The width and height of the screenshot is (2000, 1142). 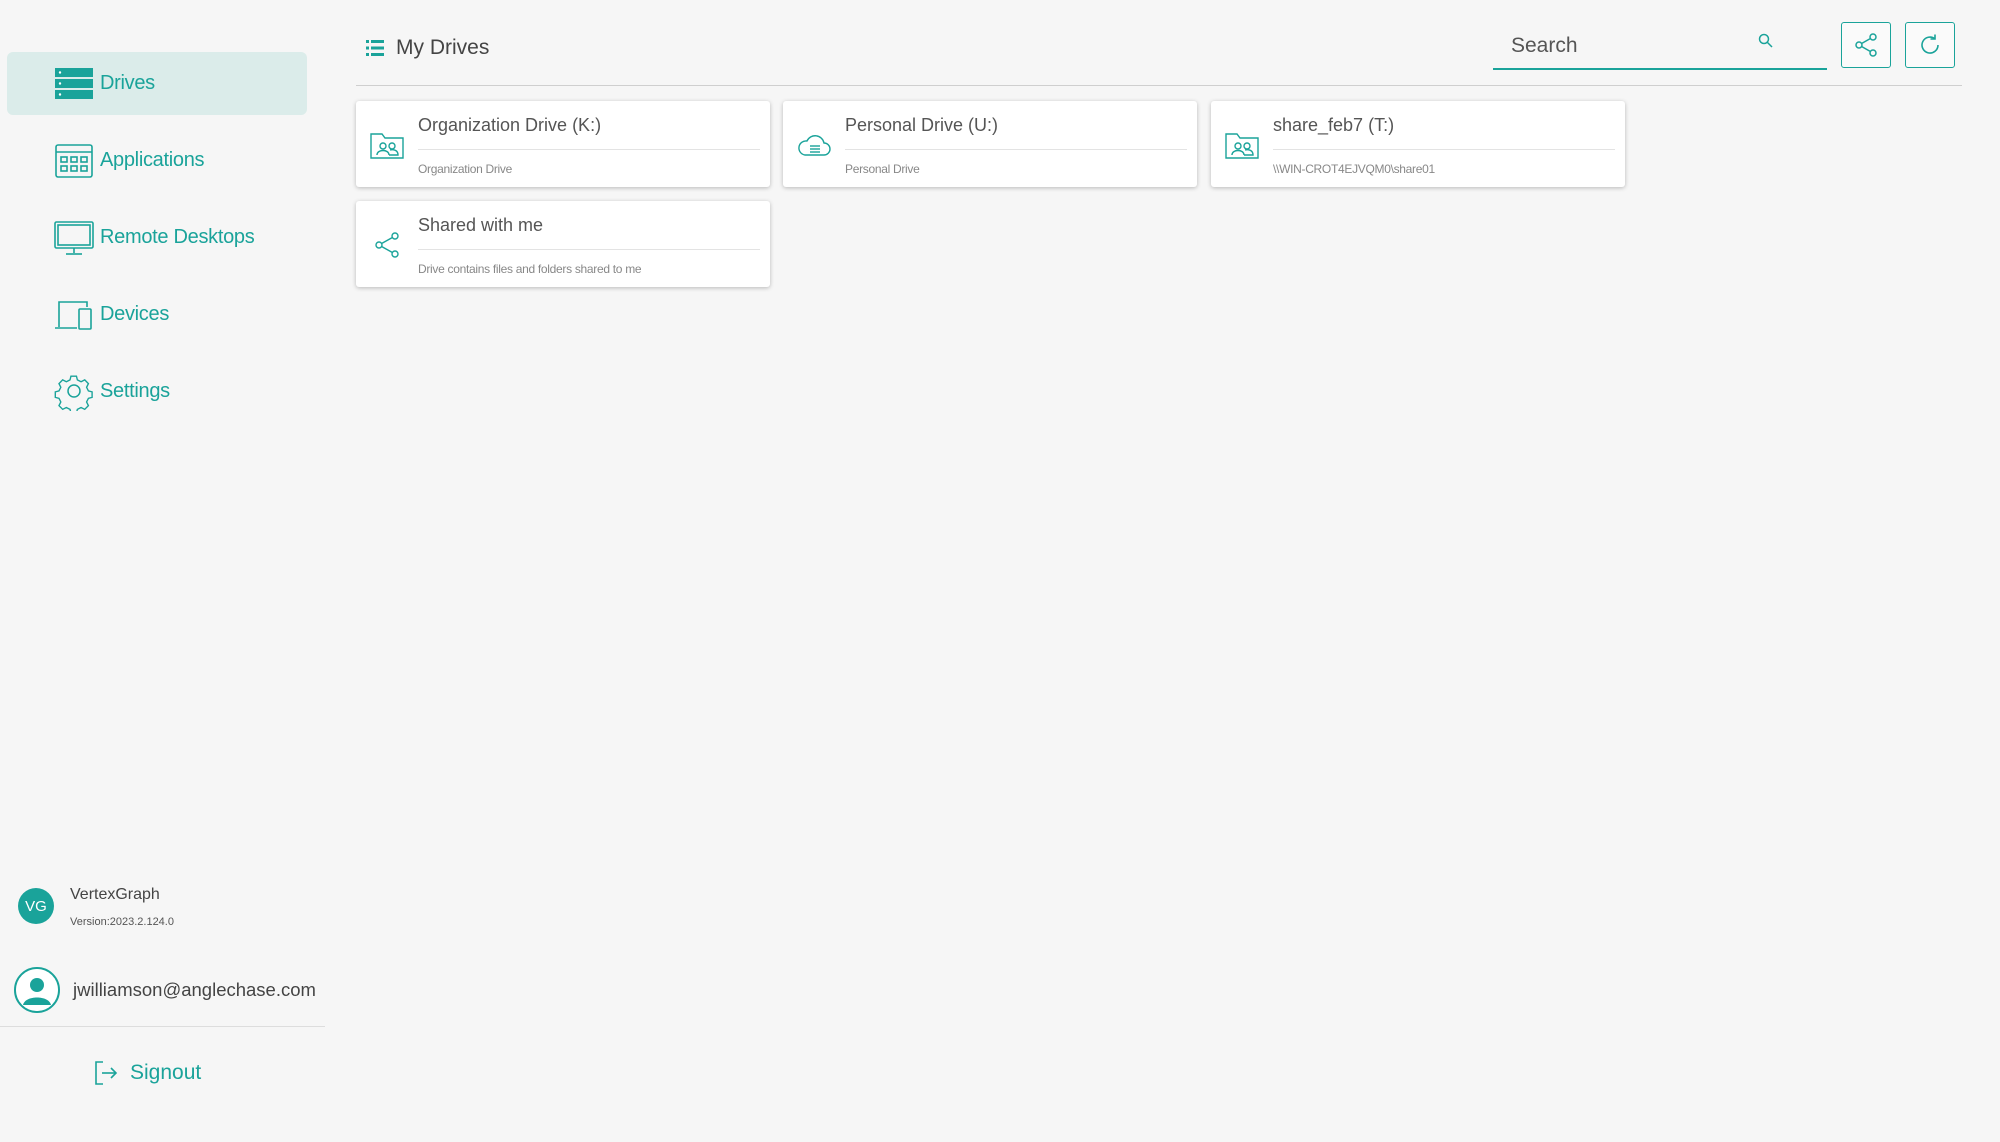 I want to click on drives-icon, so click(x=74, y=84).